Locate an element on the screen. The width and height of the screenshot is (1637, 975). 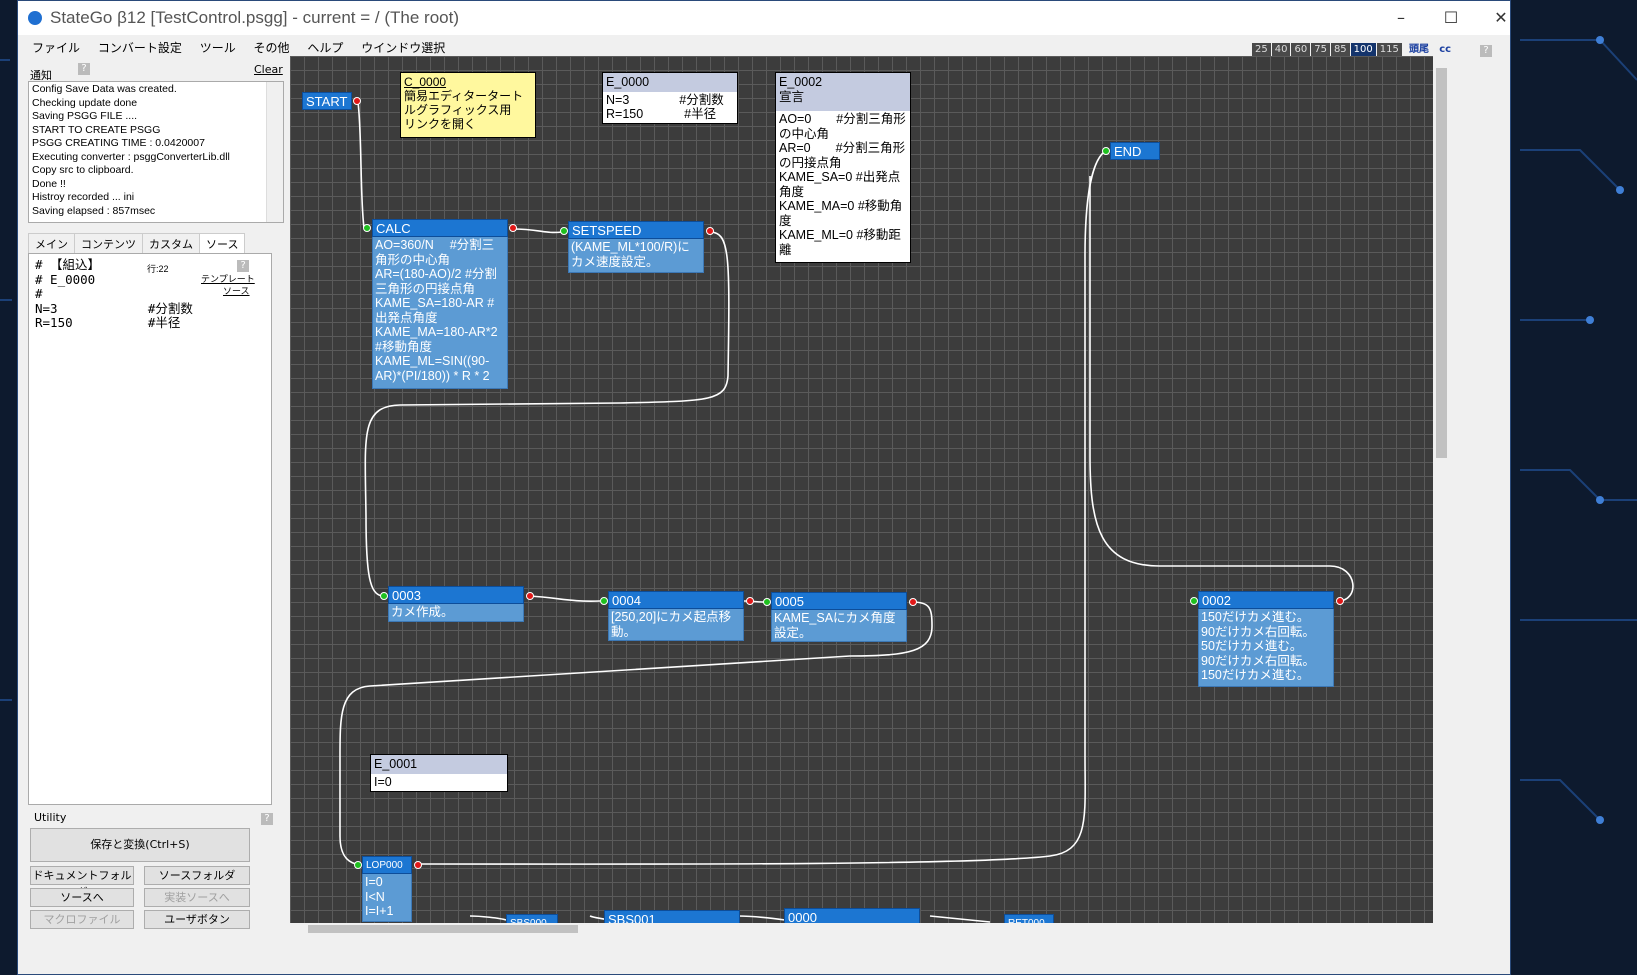
log-line: Saving elapsed : 857msec is located at coordinates (94, 210).